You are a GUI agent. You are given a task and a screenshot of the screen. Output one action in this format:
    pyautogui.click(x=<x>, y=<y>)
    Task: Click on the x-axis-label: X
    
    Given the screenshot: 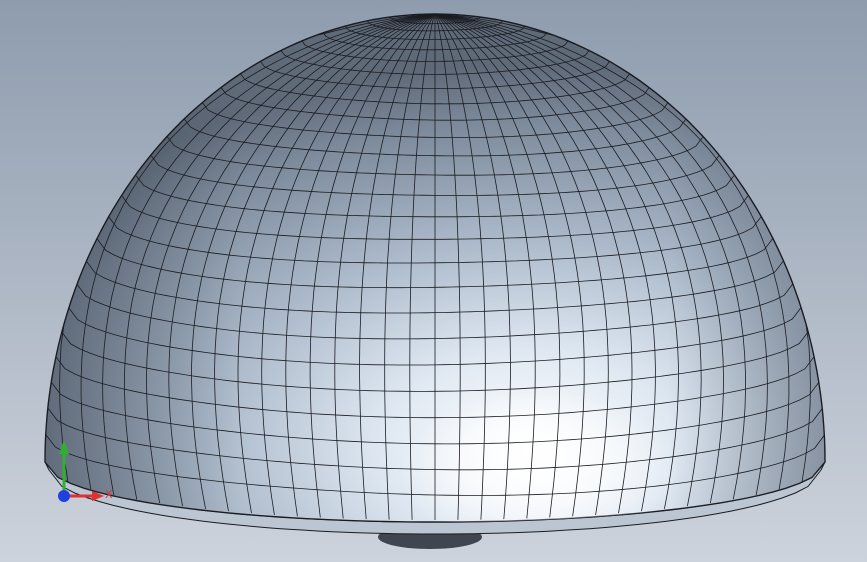 What is the action you would take?
    pyautogui.click(x=109, y=494)
    